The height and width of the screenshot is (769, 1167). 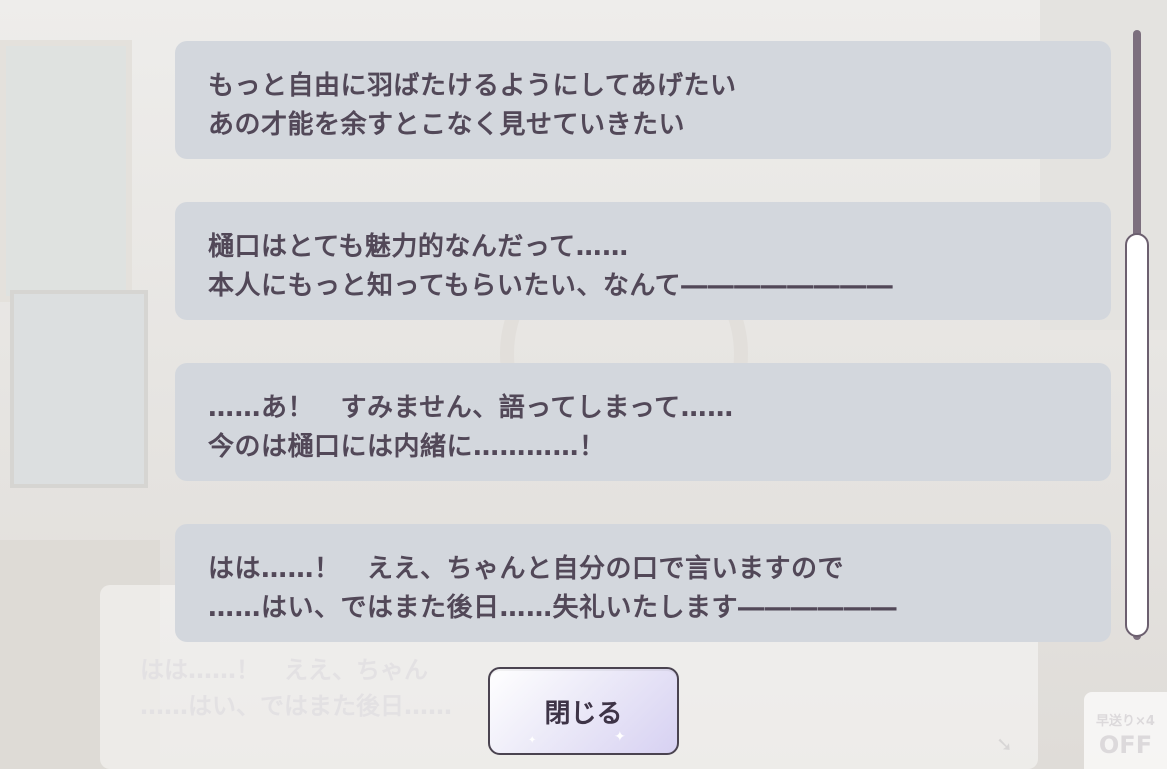 I want to click on log-entry: もっと自由に羽ばたけるようにしてあげたい あの才能を余すとこなく見せていきたい, so click(x=643, y=100).